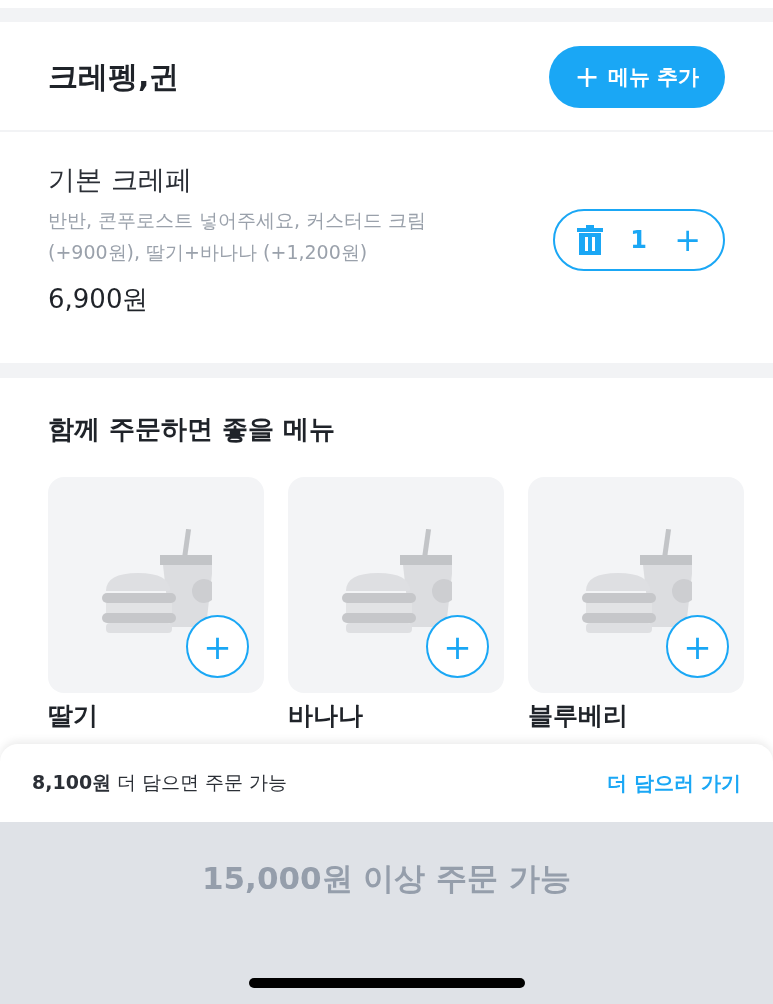 The image size is (773, 1004). Describe the element at coordinates (160, 782) in the screenshot. I see `minimum-order-notice: 8,100원 더 담으면 주문 가능` at that location.